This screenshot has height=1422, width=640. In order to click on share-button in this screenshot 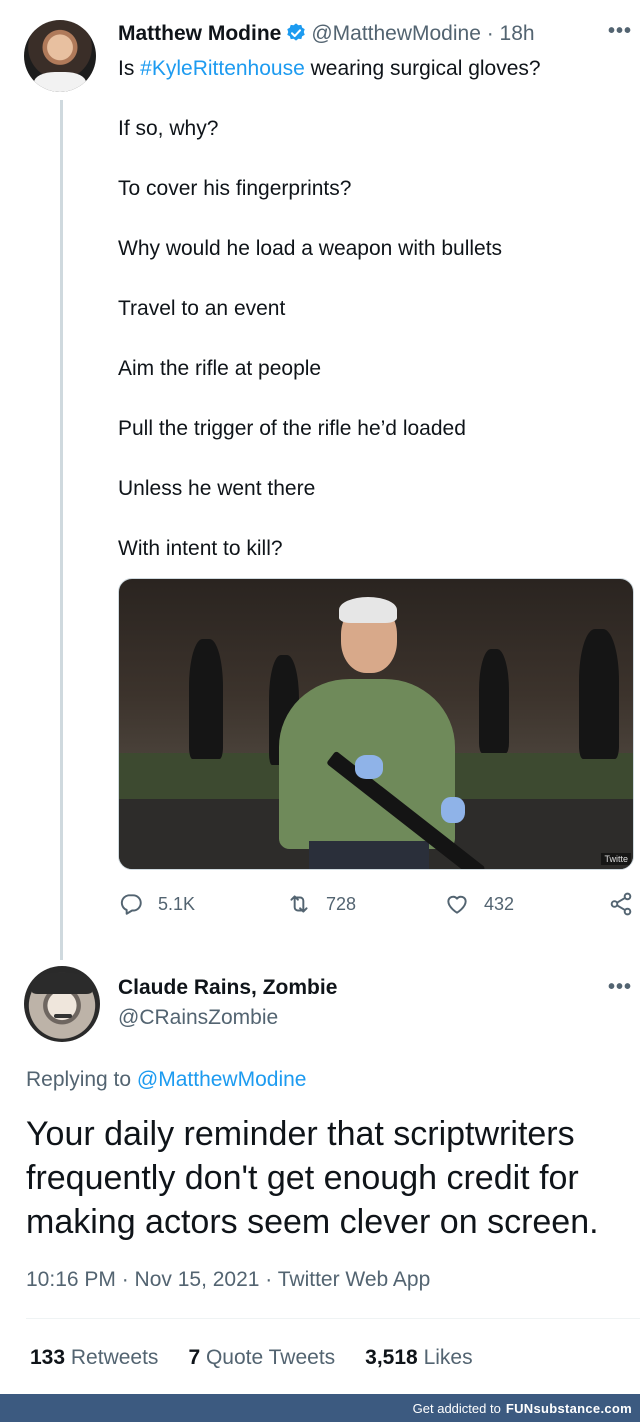, I will do `click(624, 904)`.